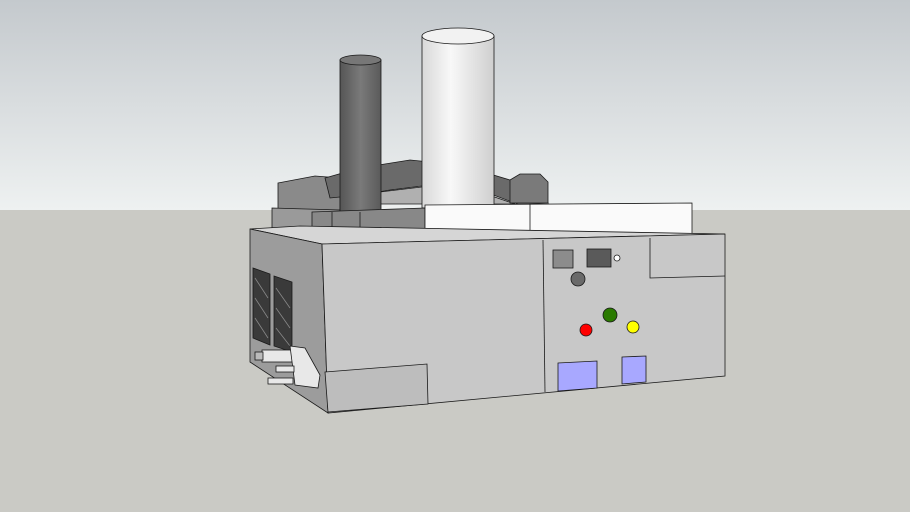 This screenshot has width=910, height=512. I want to click on display-panel-left, so click(563, 259).